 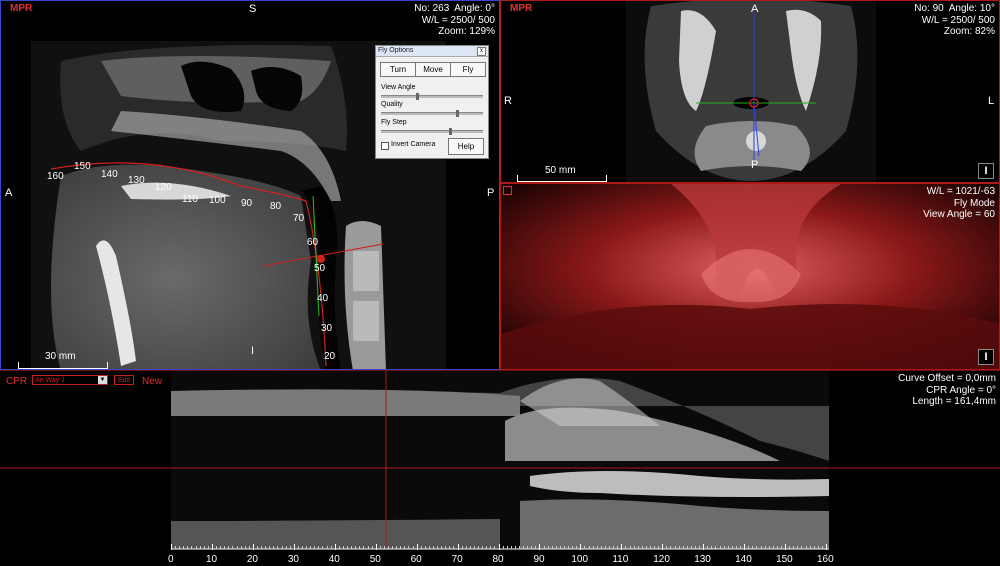 What do you see at coordinates (521, 8) in the screenshot?
I see `axial-mode-label: MPR` at bounding box center [521, 8].